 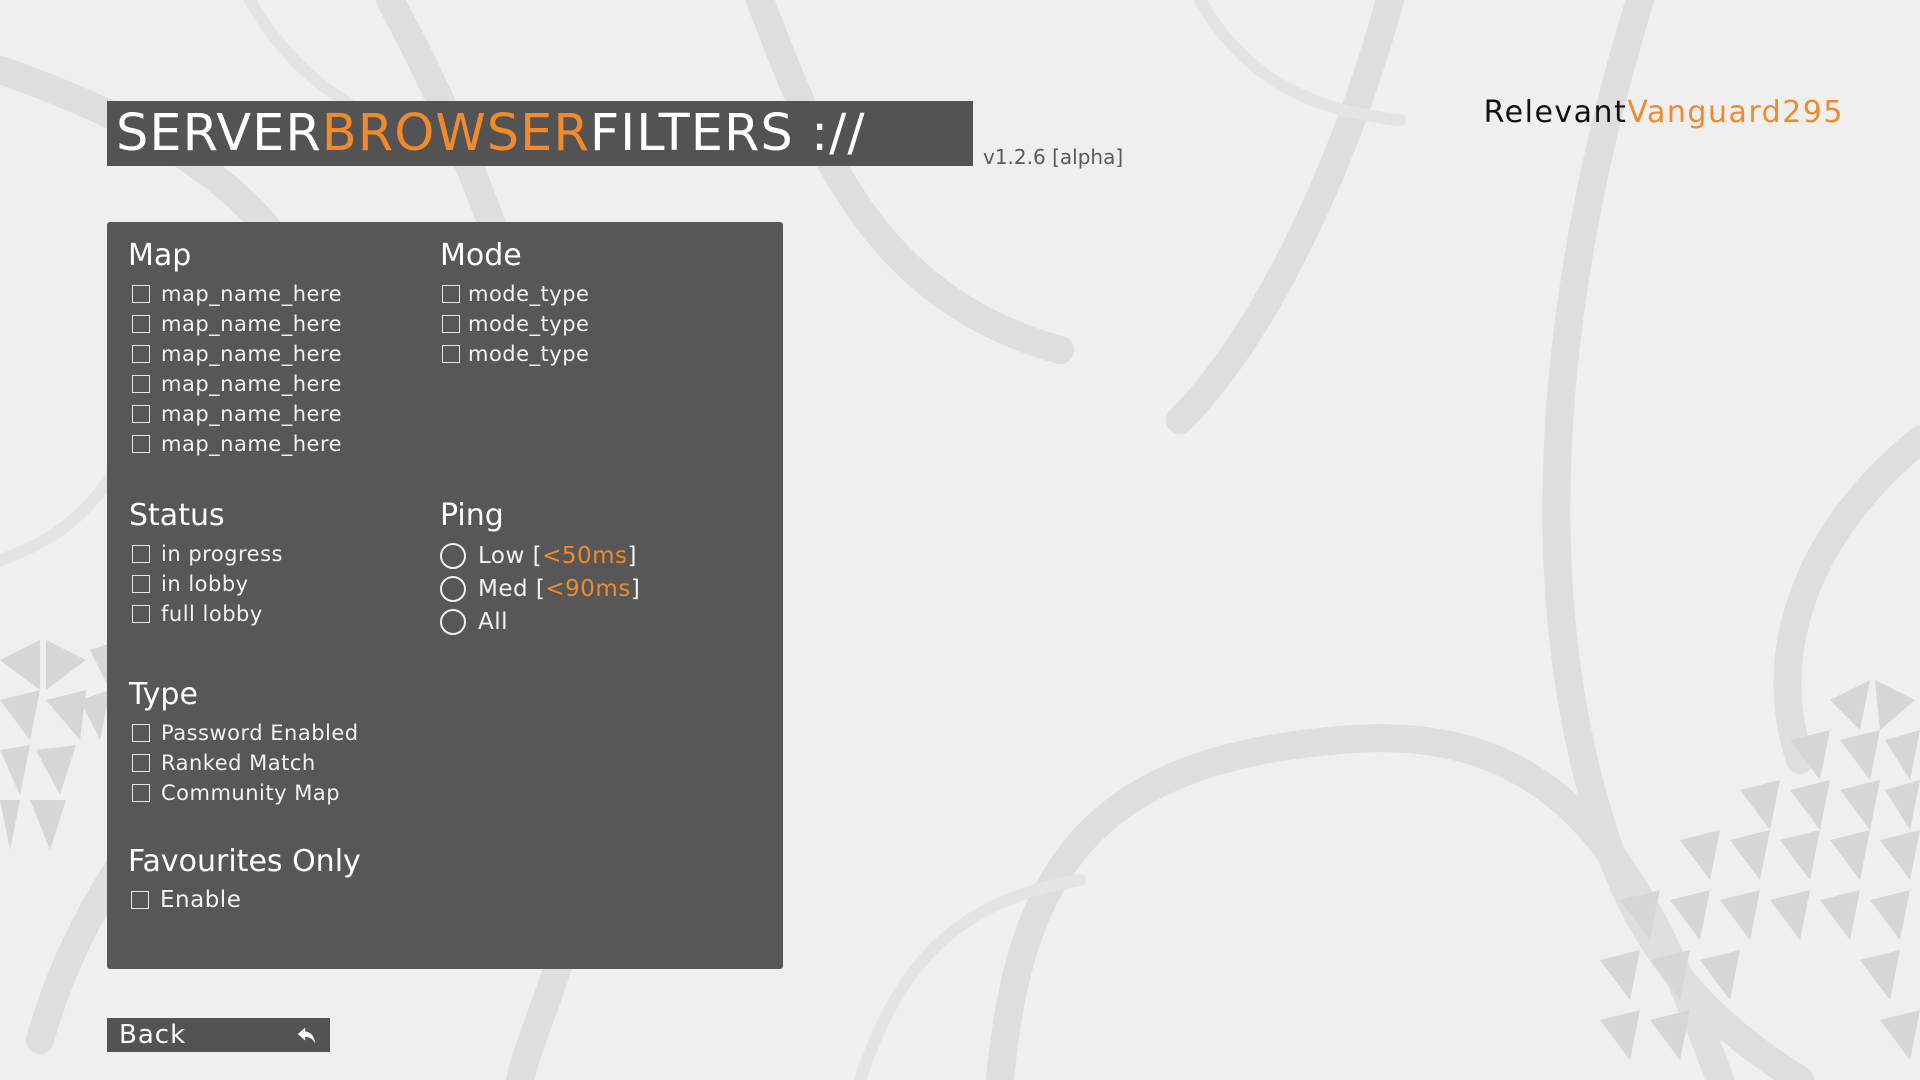 I want to click on username: RelevantVanguard295, so click(x=1664, y=112).